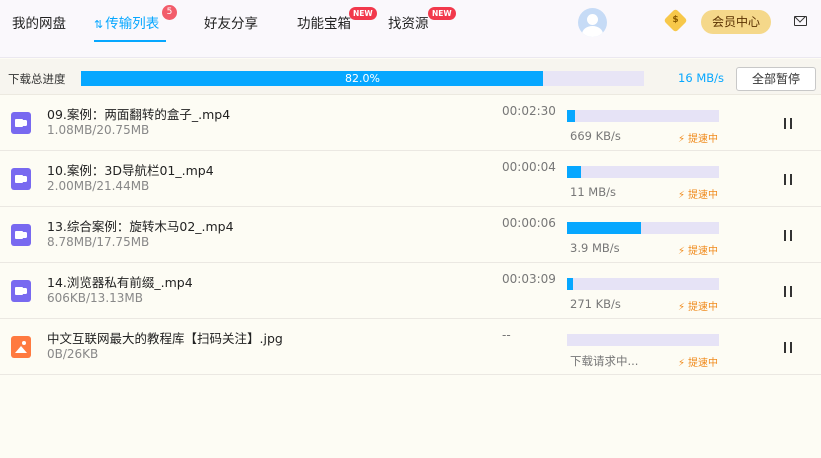 The height and width of the screenshot is (458, 821). I want to click on file-size: 0B/26KB, so click(73, 354).